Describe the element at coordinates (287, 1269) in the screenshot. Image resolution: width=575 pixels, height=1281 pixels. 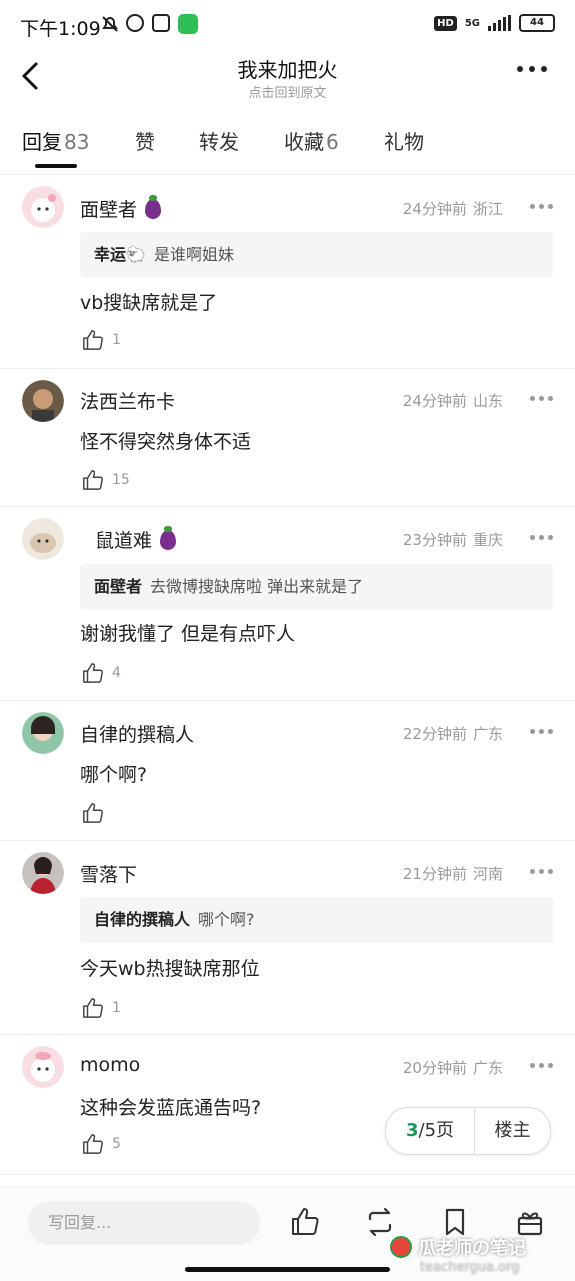
I see `home-indicator` at that location.